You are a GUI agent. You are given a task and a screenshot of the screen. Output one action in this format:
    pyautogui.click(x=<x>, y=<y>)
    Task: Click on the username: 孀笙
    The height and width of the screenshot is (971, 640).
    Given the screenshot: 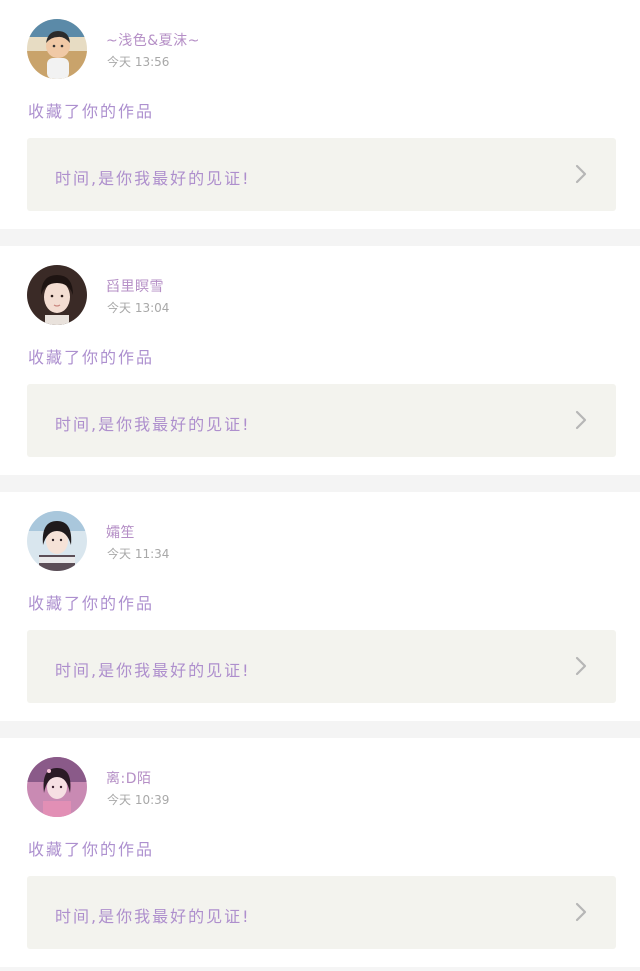 What is the action you would take?
    pyautogui.click(x=120, y=532)
    